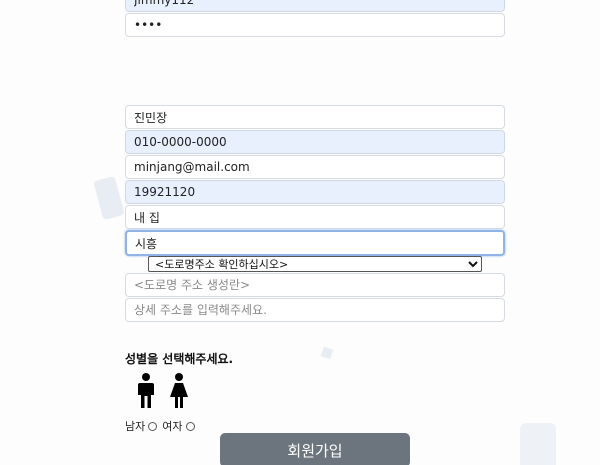  Describe the element at coordinates (146, 390) in the screenshot. I see `male-icon` at that location.